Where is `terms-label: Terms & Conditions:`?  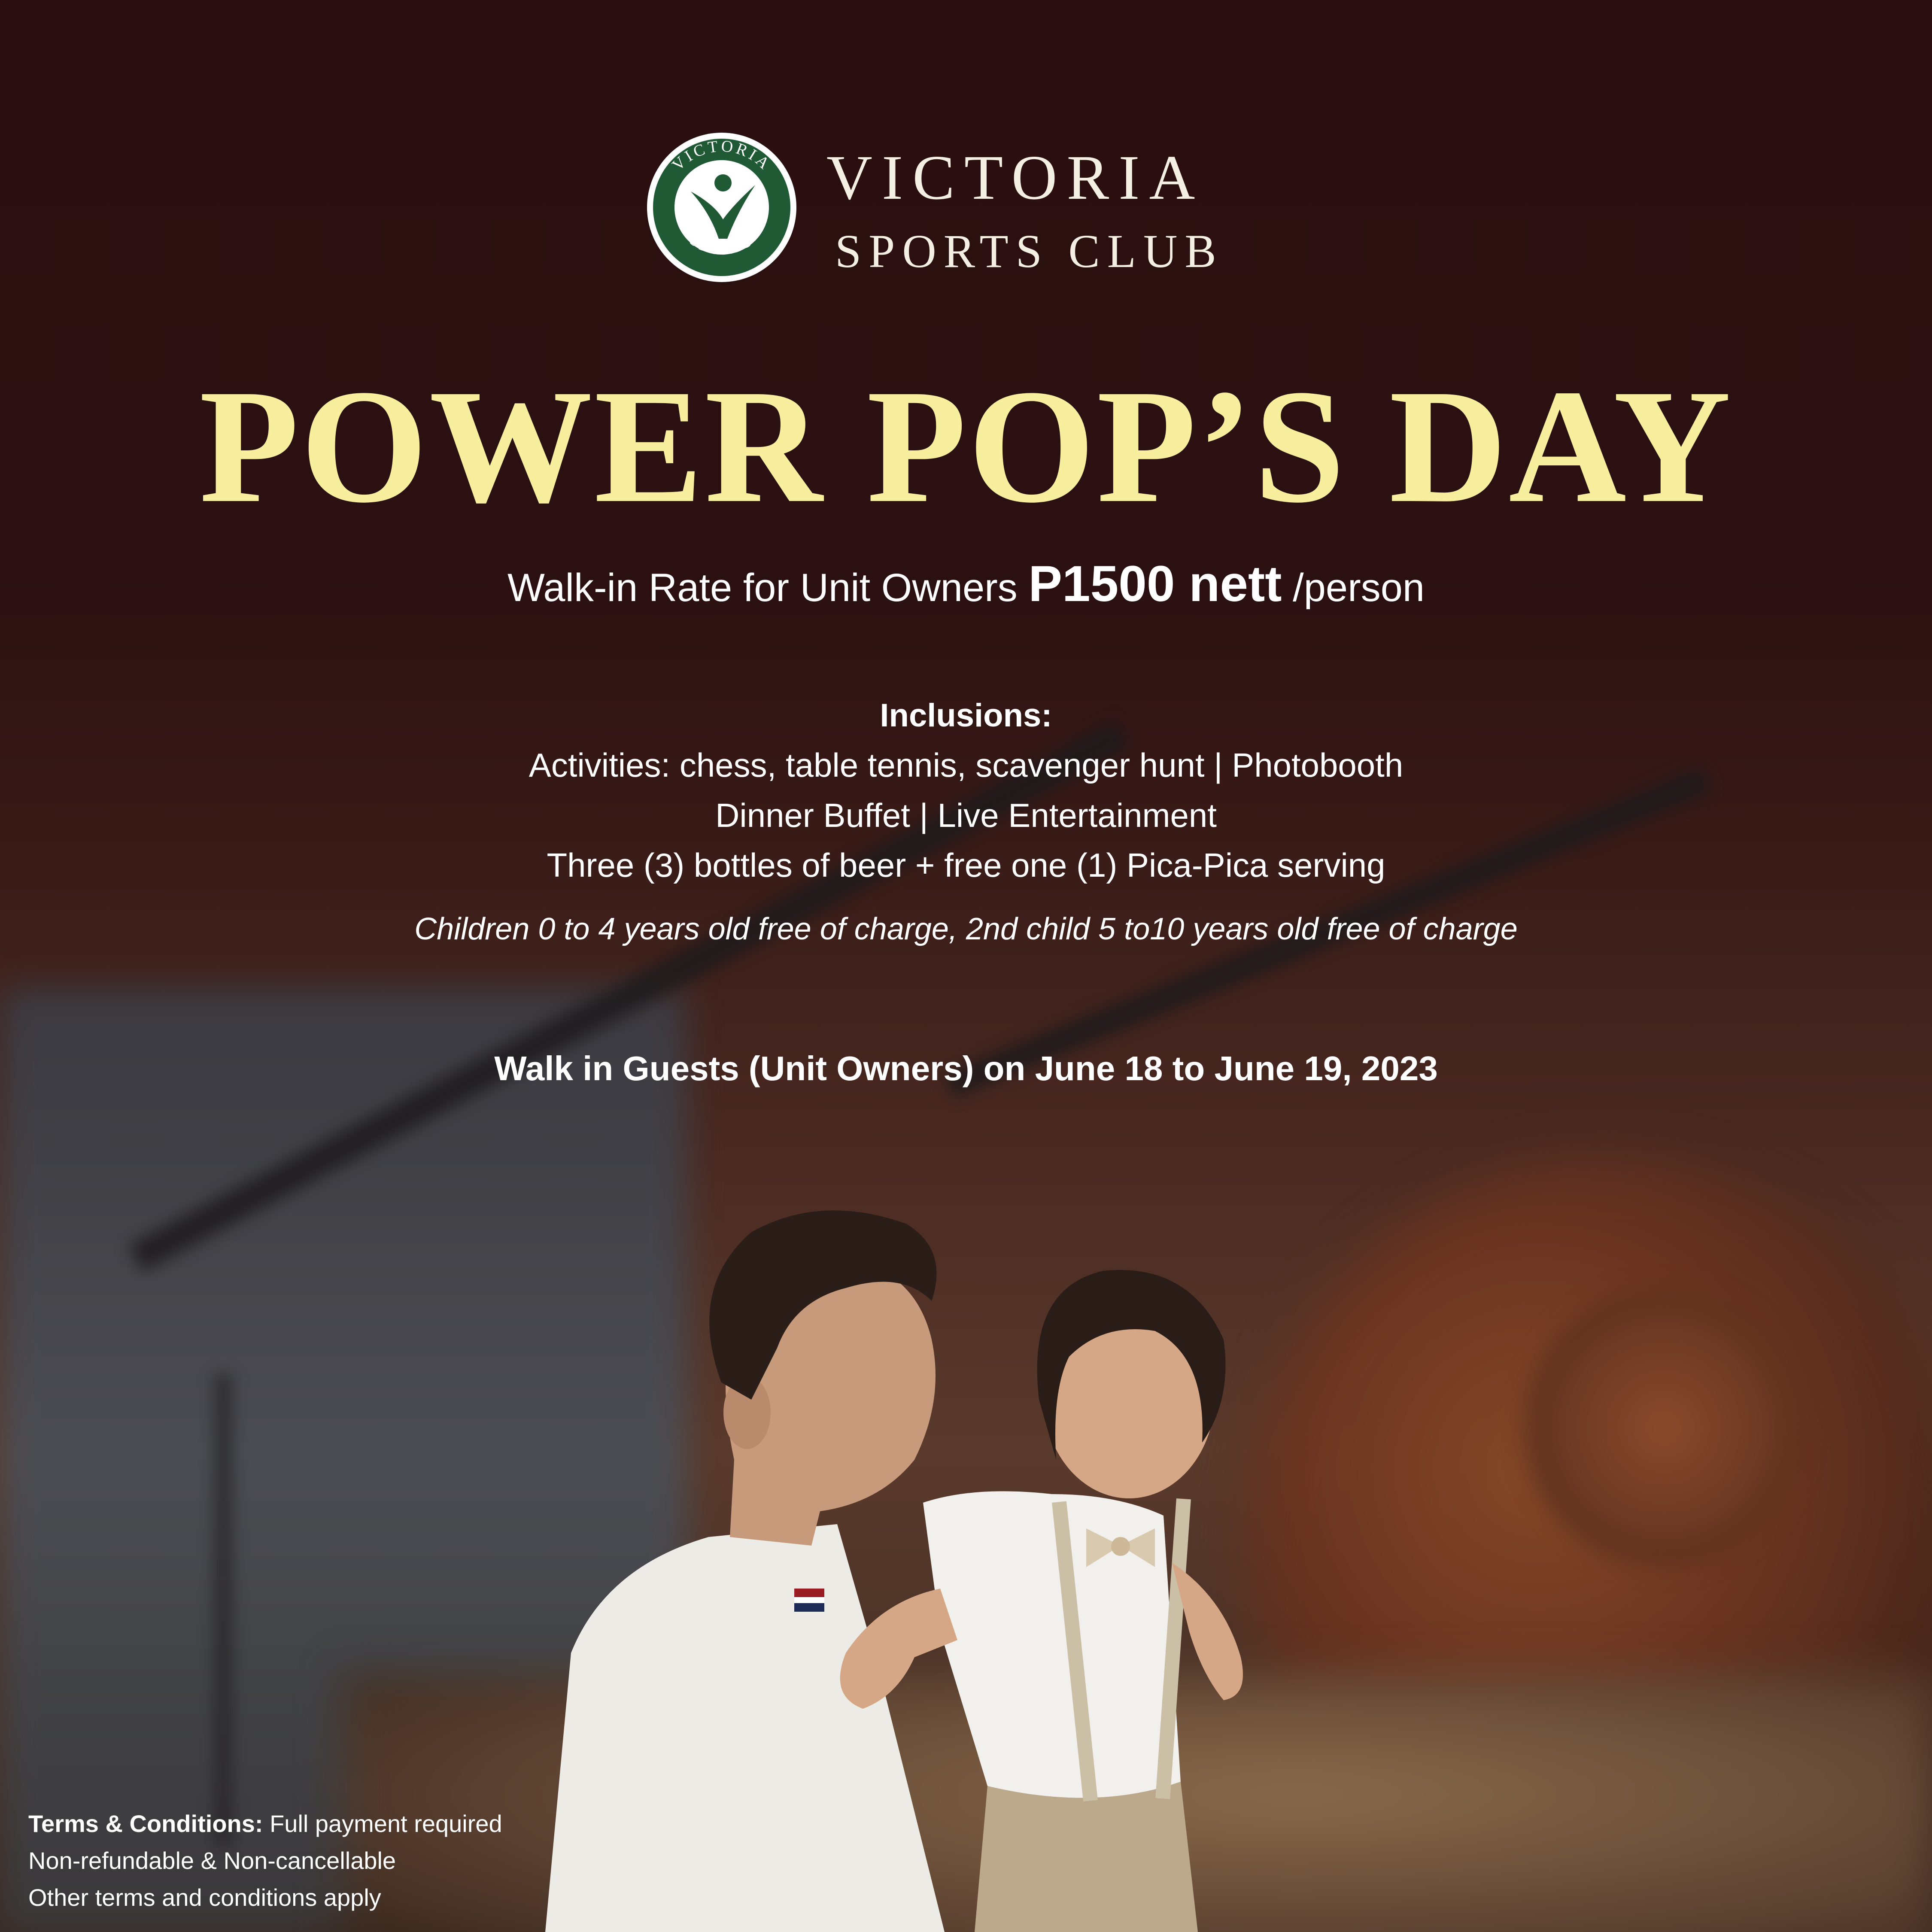 terms-label: Terms & Conditions: is located at coordinates (145, 1823).